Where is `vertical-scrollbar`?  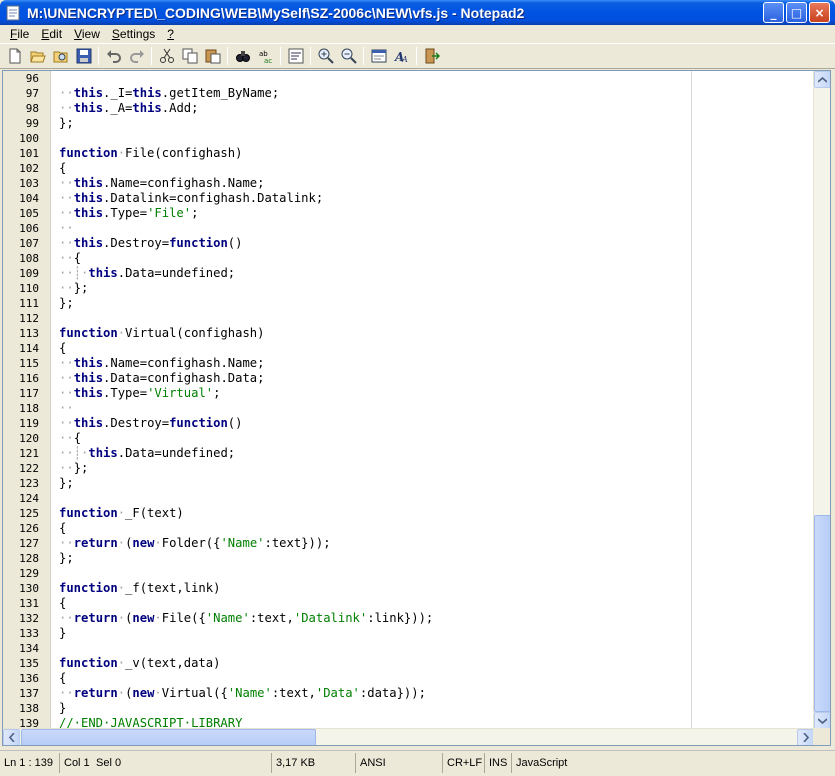
vertical-scrollbar is located at coordinates (821, 400).